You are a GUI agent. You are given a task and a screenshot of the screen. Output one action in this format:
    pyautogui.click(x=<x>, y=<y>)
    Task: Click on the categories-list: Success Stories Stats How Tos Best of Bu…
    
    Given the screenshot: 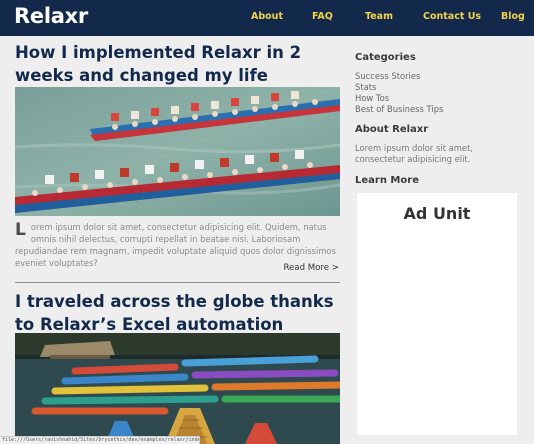 What is the action you would take?
    pyautogui.click(x=399, y=93)
    